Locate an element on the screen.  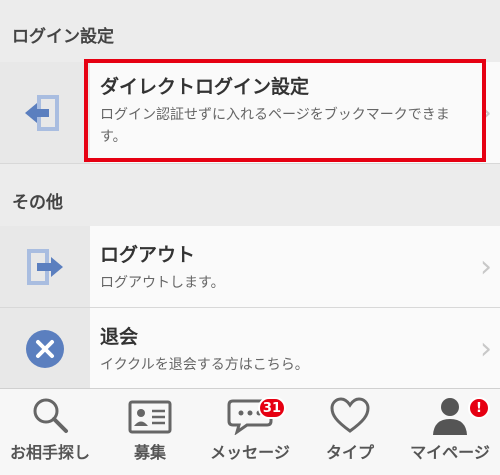
tab-type: タイプ is located at coordinates (350, 432).